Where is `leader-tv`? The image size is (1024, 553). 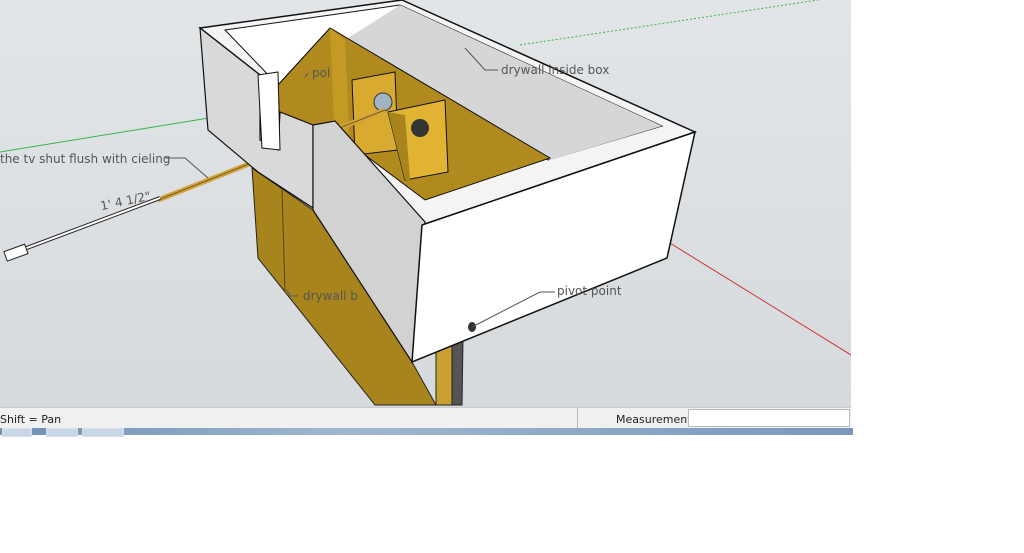
leader-tv is located at coordinates (187, 168).